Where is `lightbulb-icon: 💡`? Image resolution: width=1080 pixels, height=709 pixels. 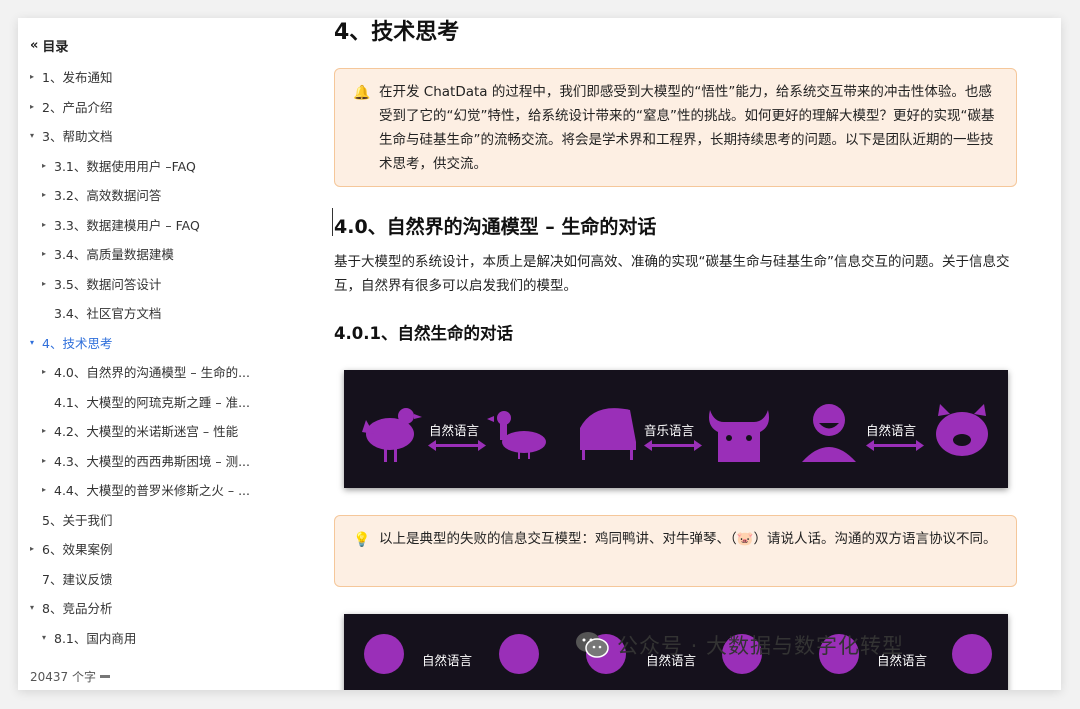
lightbulb-icon: 💡 is located at coordinates (362, 540).